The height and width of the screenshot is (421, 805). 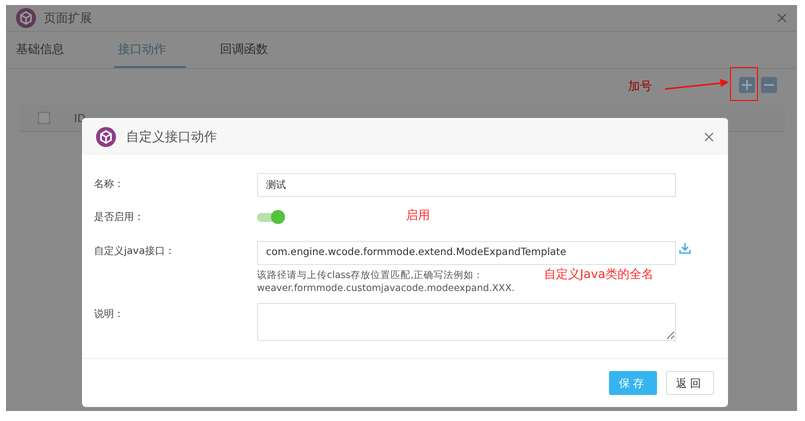 I want to click on remove-button, so click(x=769, y=85).